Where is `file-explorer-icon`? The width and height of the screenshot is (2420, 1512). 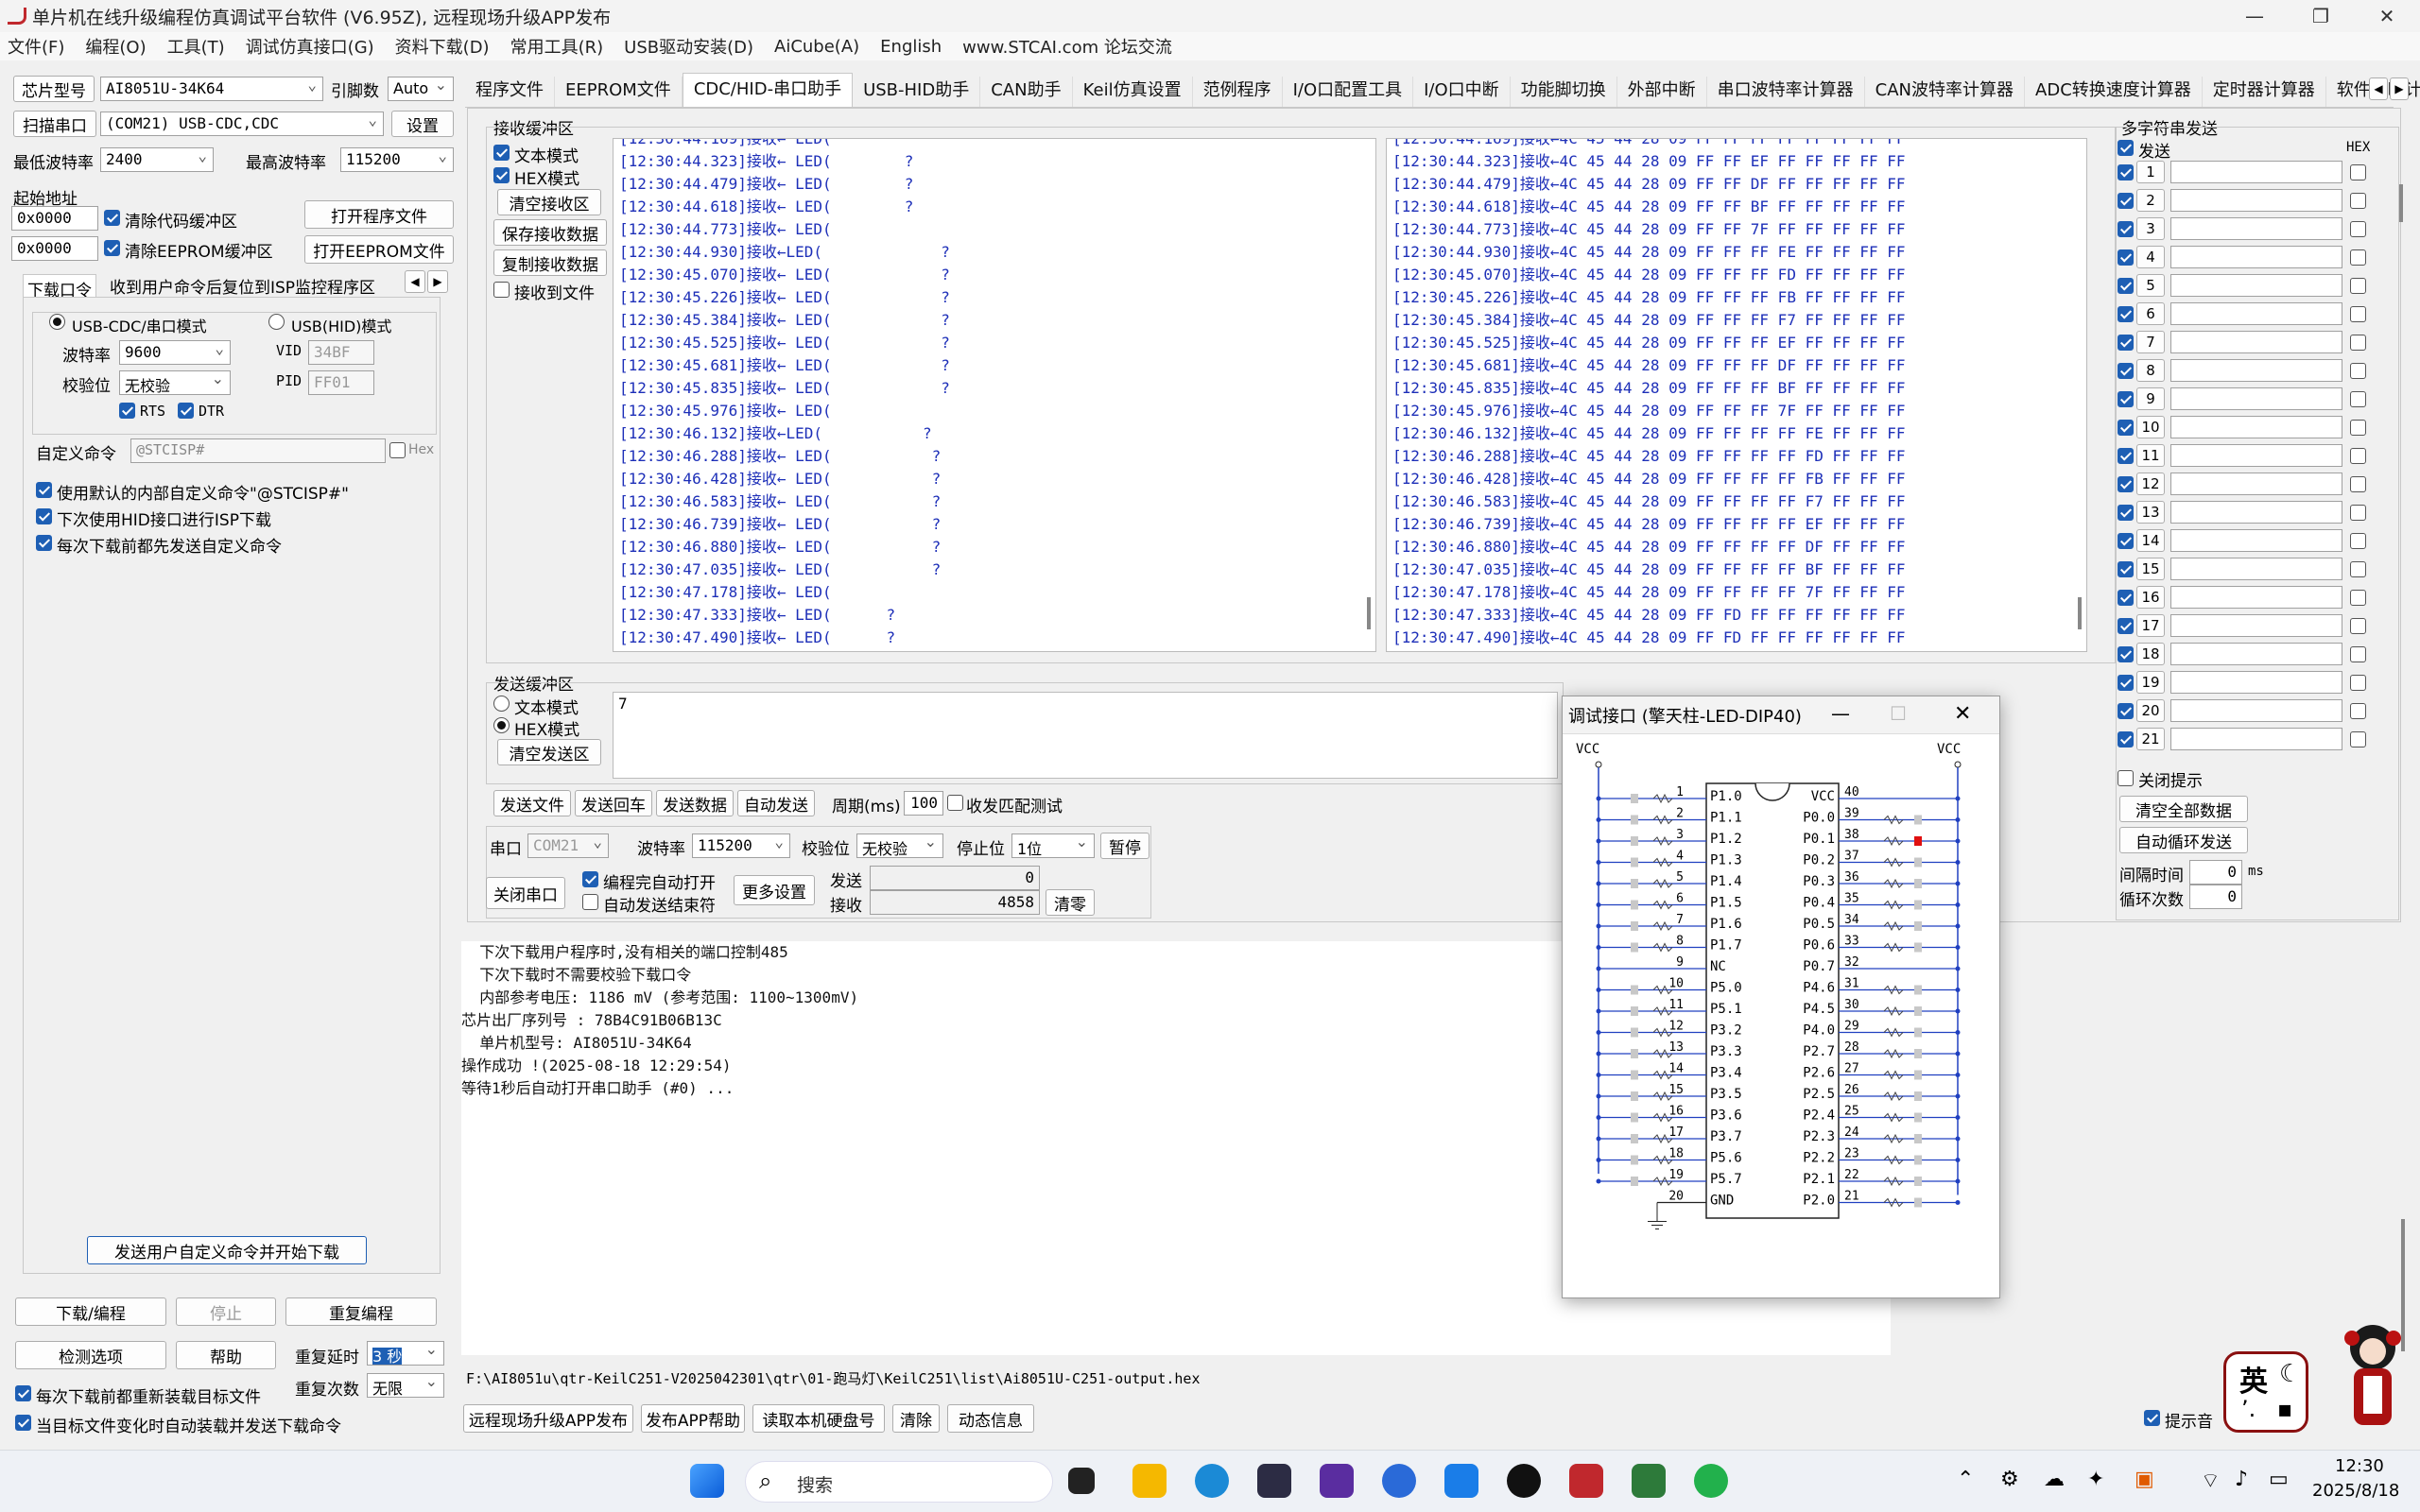
file-explorer-icon is located at coordinates (1149, 1481).